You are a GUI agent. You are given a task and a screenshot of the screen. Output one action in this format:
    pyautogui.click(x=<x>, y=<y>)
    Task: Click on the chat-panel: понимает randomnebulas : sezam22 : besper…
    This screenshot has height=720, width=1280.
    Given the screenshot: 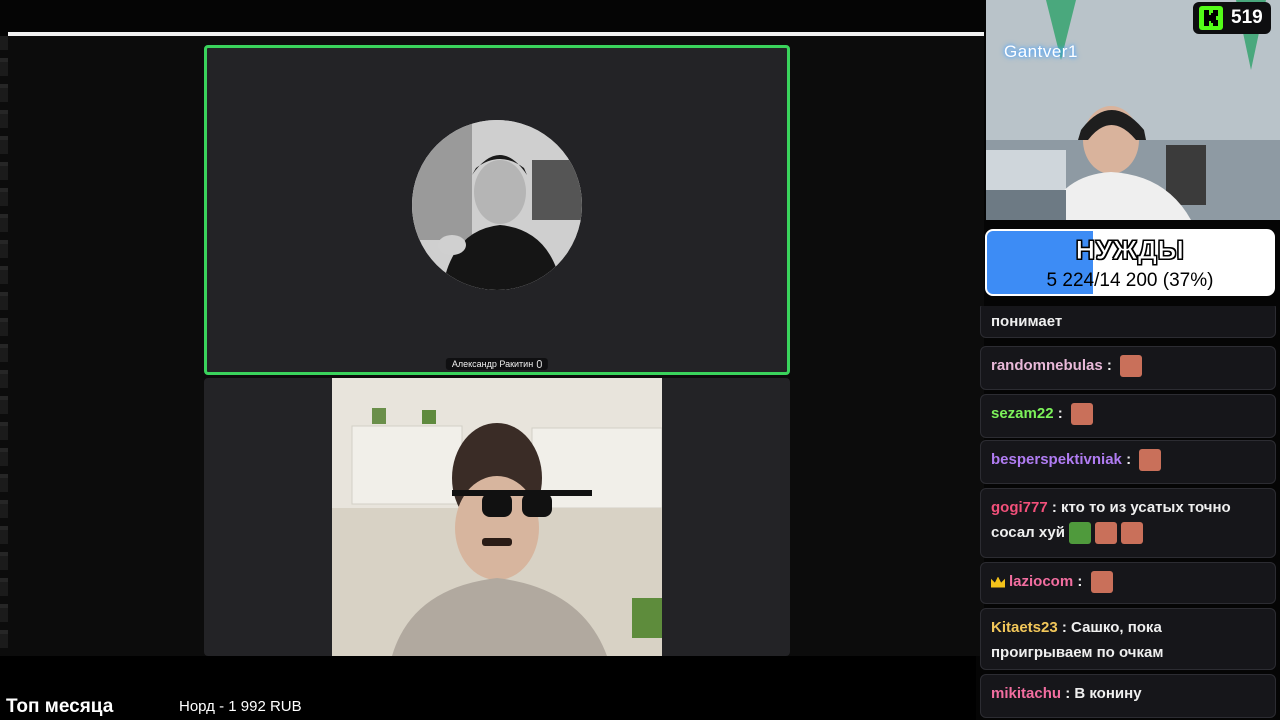 What is the action you would take?
    pyautogui.click(x=1128, y=513)
    